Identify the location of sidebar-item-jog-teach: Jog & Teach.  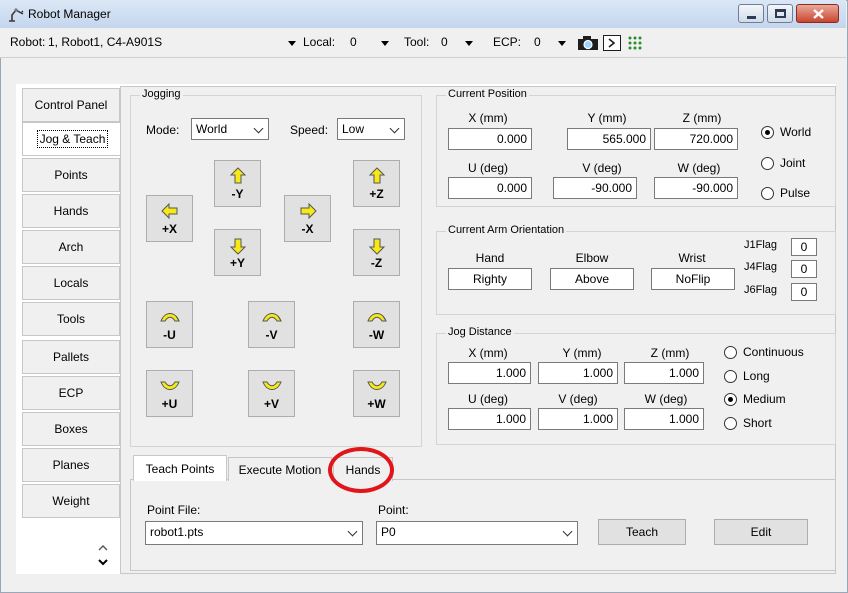
(72, 139).